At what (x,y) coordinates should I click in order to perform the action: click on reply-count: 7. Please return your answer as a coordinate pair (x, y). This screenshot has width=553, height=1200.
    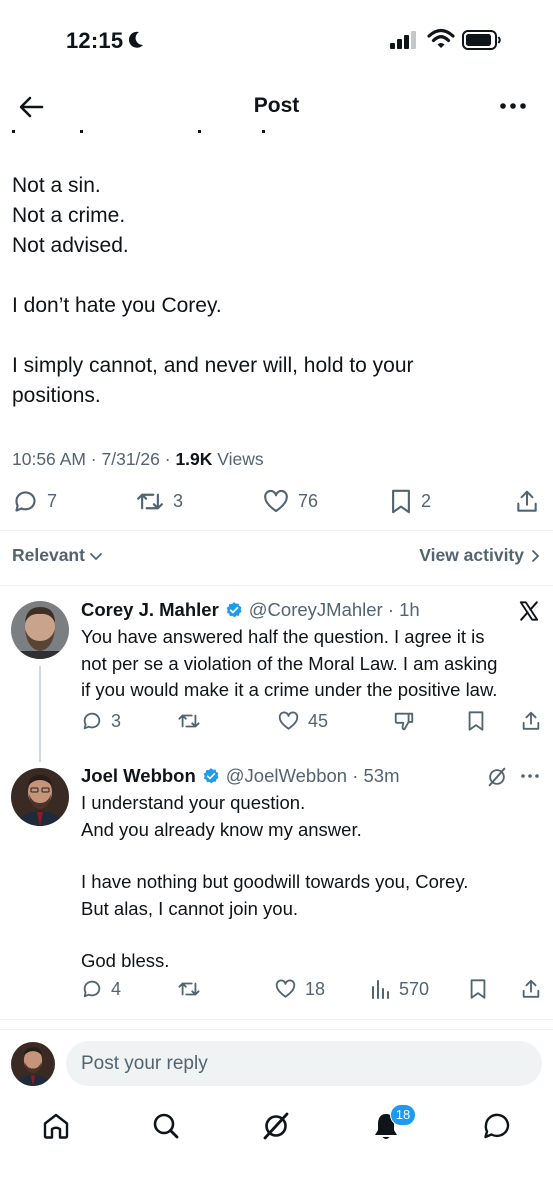
    Looking at the image, I should click on (52, 501).